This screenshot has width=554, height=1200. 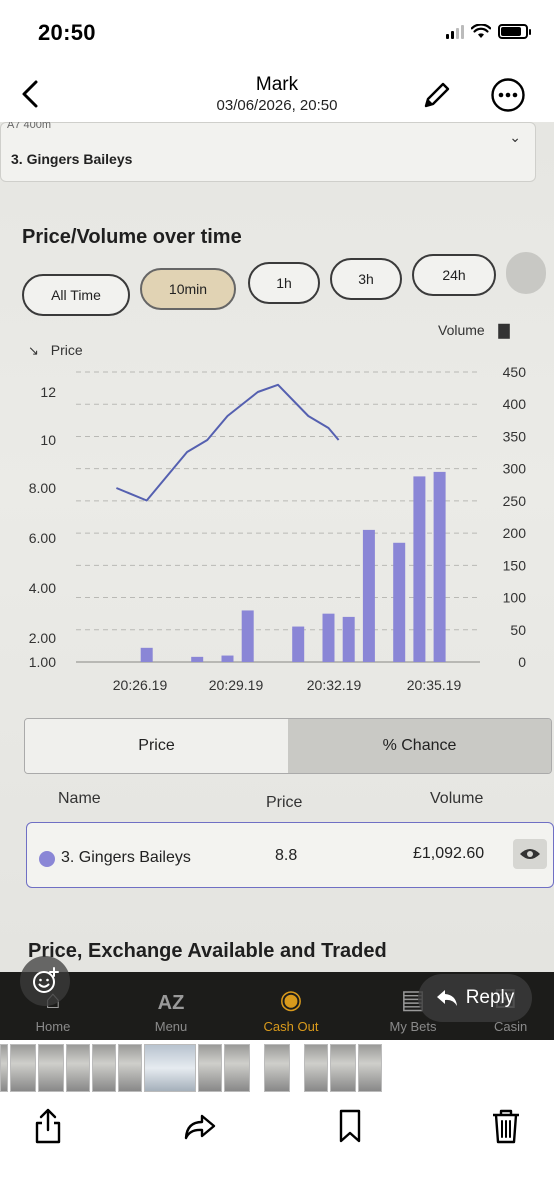 I want to click on app-tab-cash-out-label: Cash Out, so click(x=291, y=1026).